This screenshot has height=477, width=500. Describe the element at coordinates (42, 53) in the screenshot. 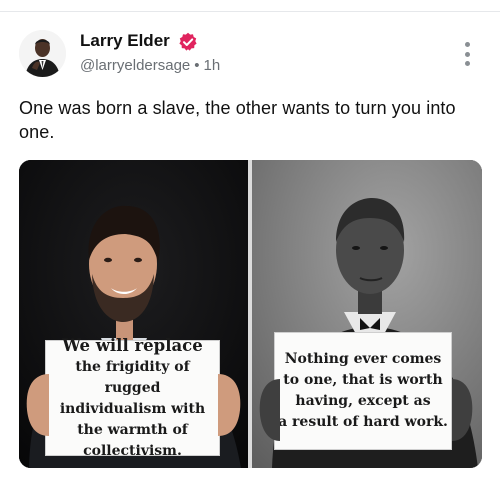

I see `author-avatar` at that location.